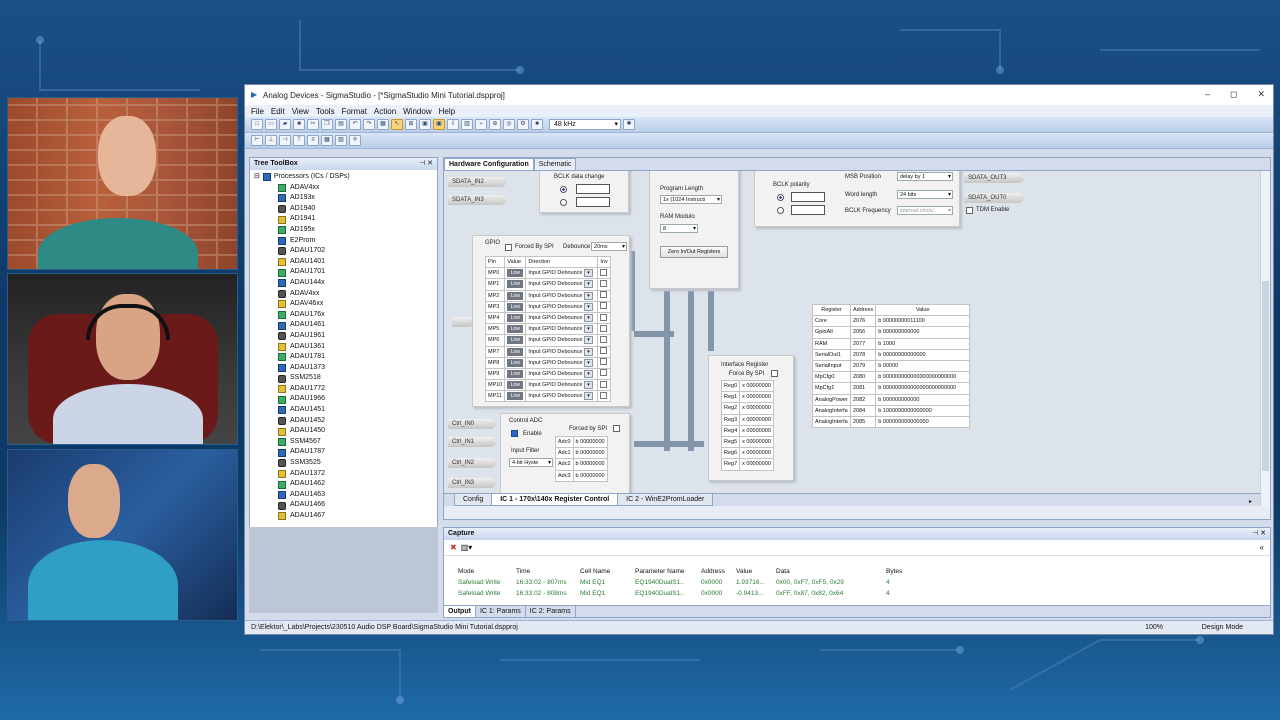 This screenshot has height=720, width=1280. Describe the element at coordinates (369, 124) in the screenshot. I see `redo-icon: ↷` at that location.